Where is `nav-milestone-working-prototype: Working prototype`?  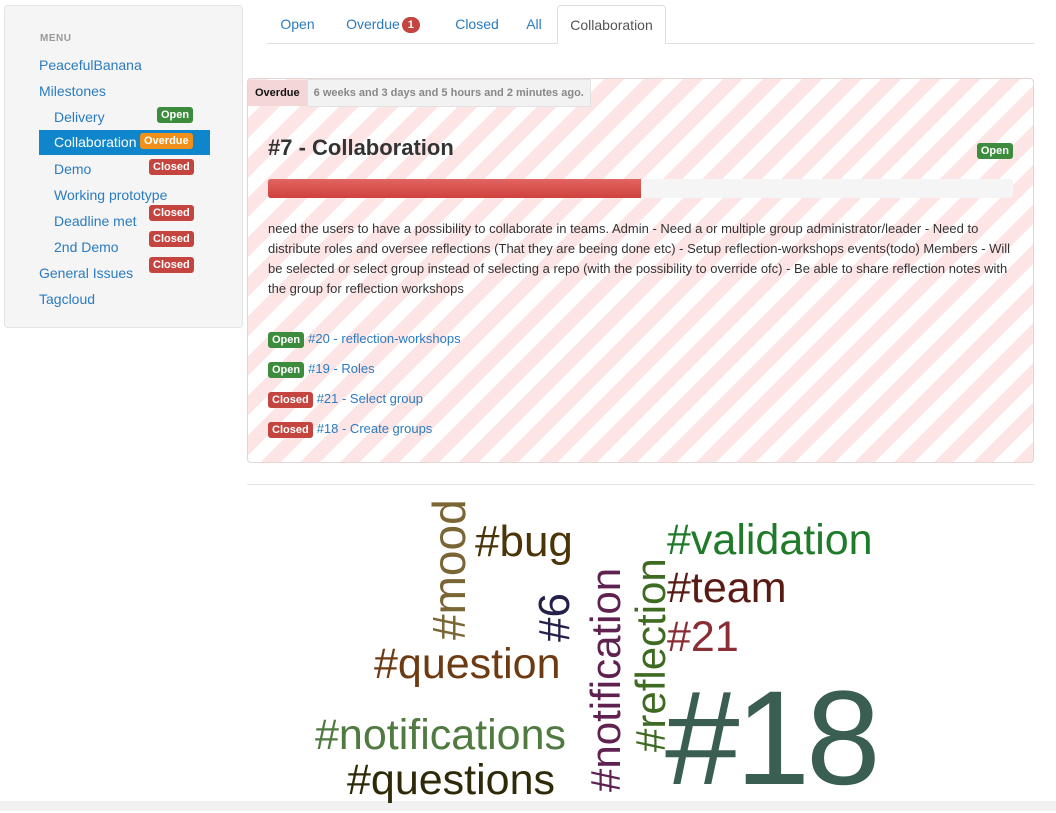 nav-milestone-working-prototype: Working prototype is located at coordinates (103, 195).